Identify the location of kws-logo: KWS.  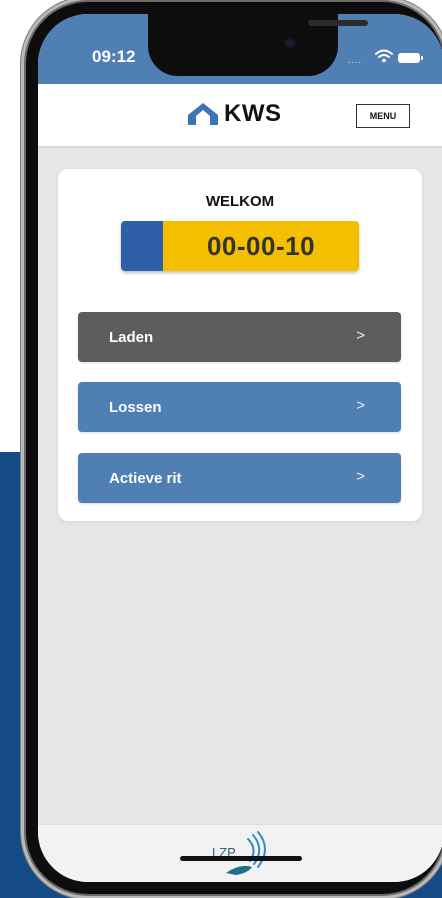
(234, 114).